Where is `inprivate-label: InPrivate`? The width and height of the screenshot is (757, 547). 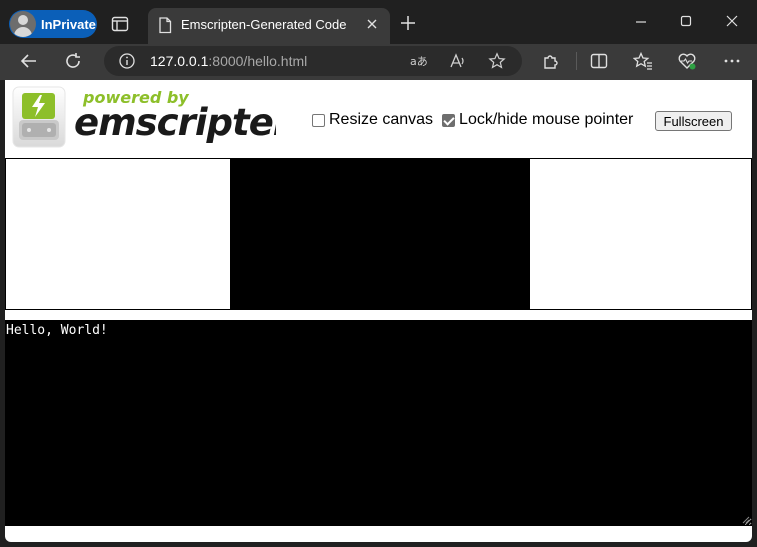 inprivate-label: InPrivate is located at coordinates (68, 24).